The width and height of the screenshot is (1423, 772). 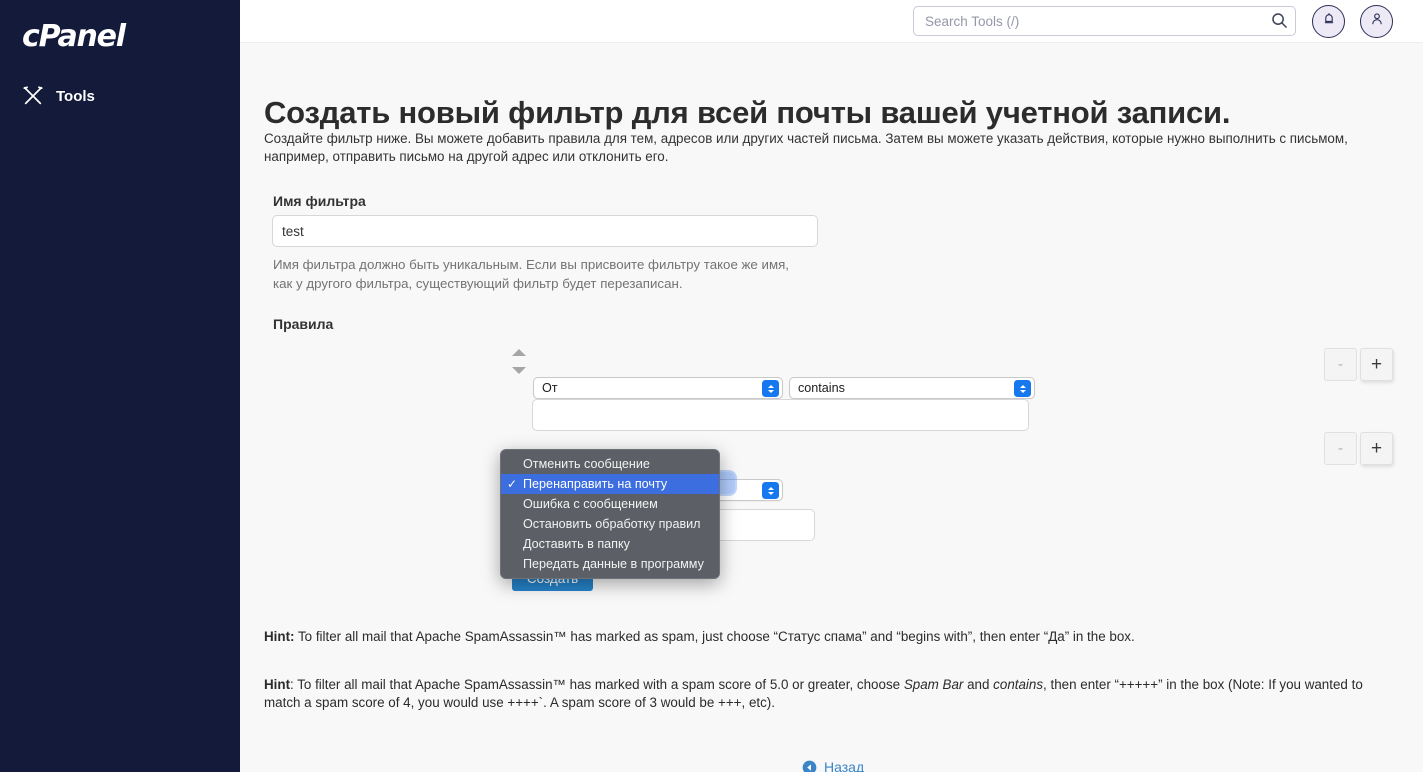 What do you see at coordinates (844, 765) in the screenshot?
I see `back-link-label: Назад` at bounding box center [844, 765].